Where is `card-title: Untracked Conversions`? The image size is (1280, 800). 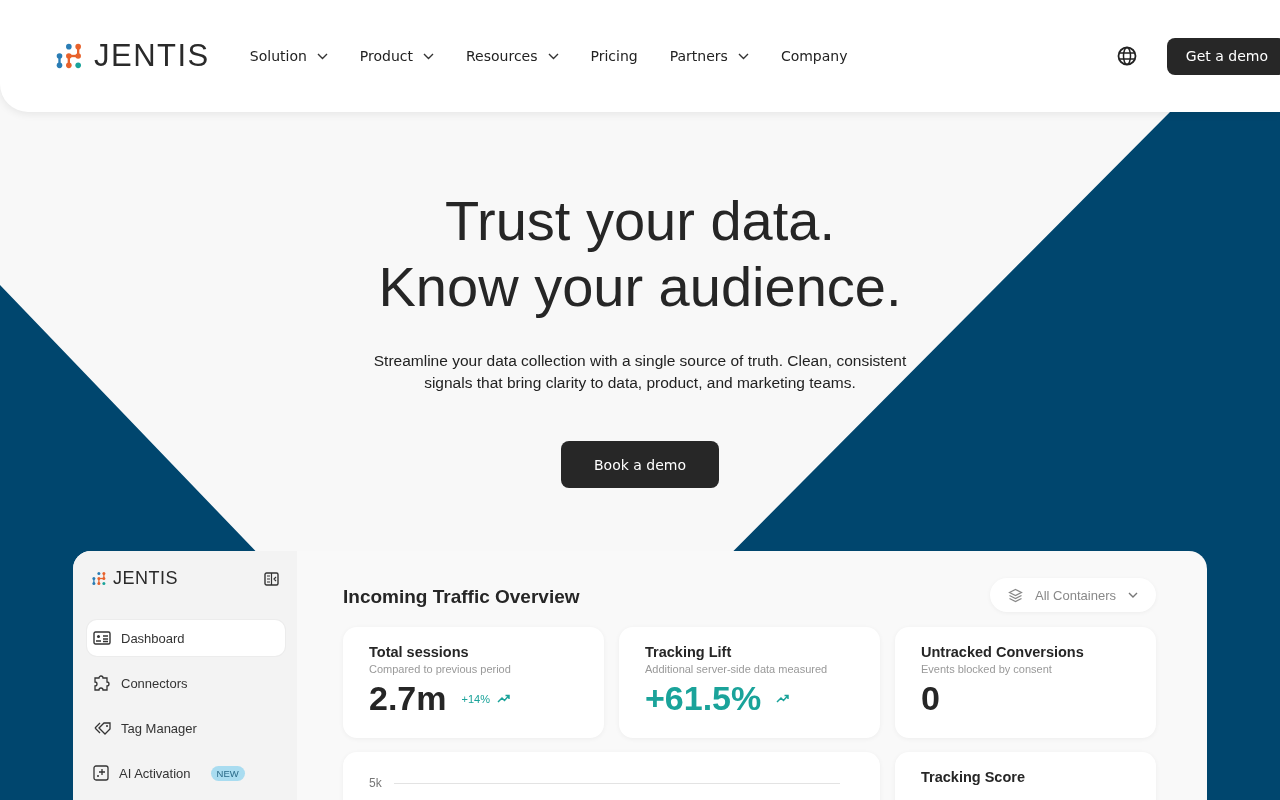
card-title: Untracked Conversions is located at coordinates (1003, 652).